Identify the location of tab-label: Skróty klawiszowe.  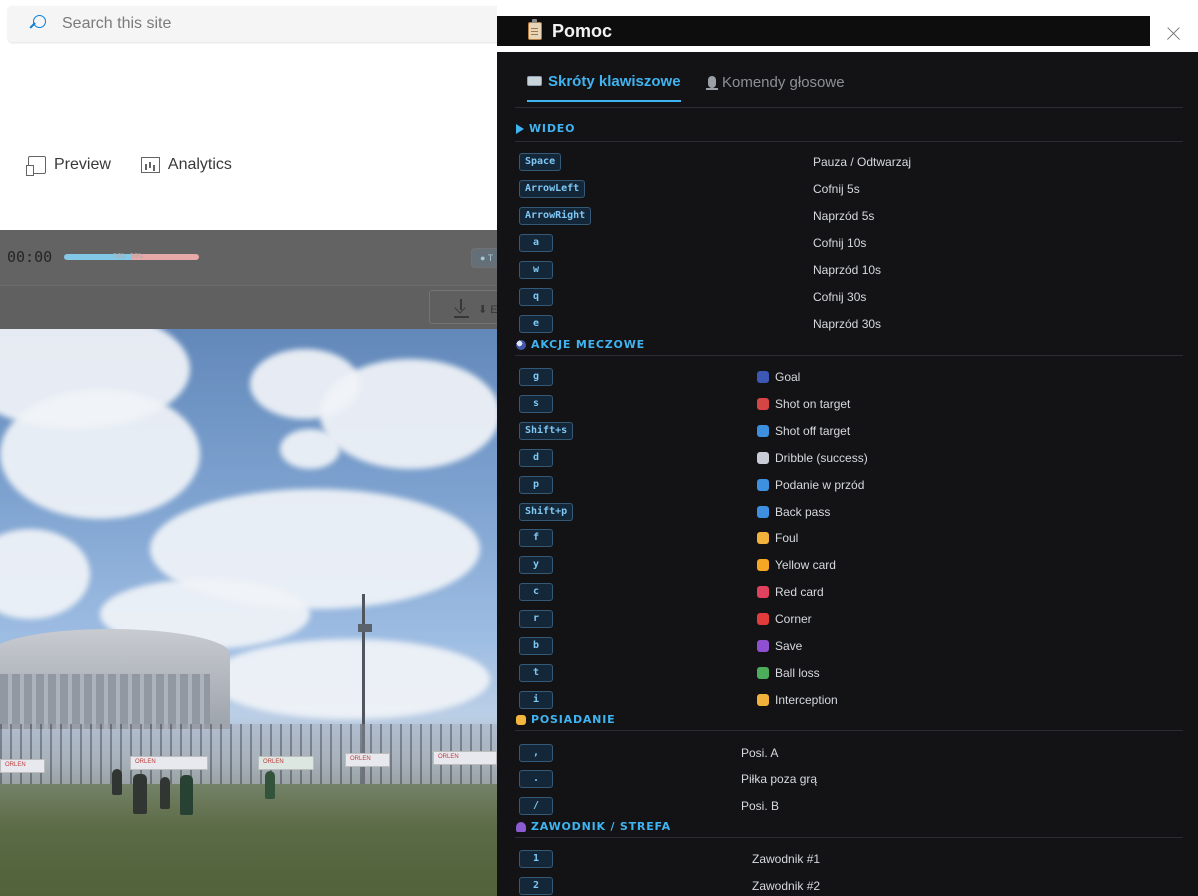
(614, 81).